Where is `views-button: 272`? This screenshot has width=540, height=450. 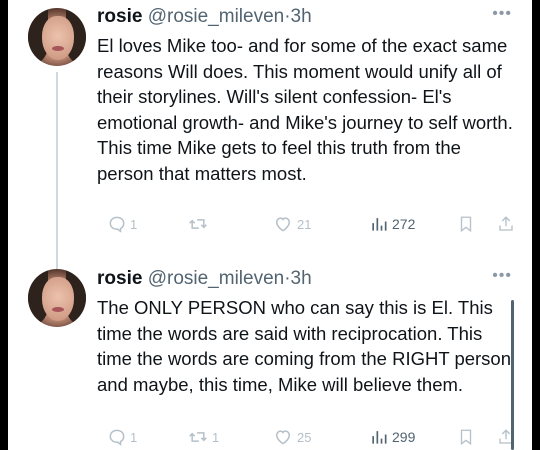 views-button: 272 is located at coordinates (392, 224).